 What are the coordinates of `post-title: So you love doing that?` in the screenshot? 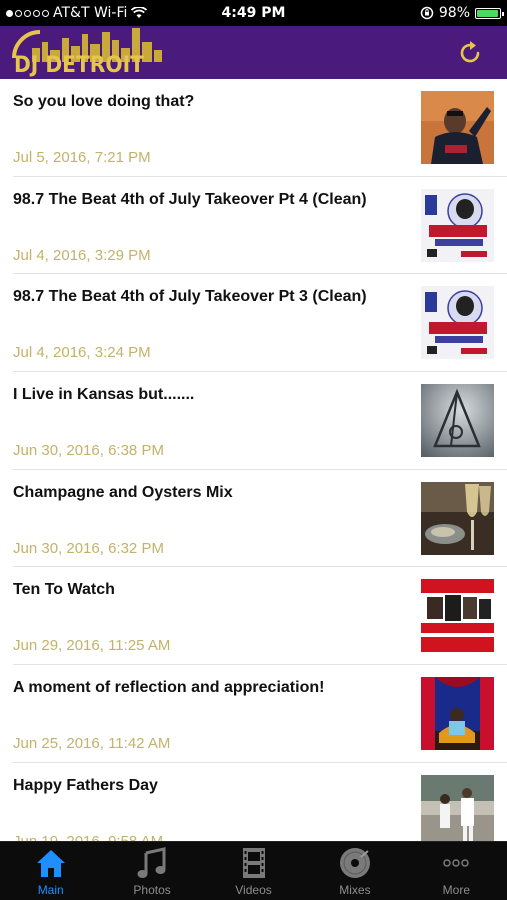 It's located at (104, 101).